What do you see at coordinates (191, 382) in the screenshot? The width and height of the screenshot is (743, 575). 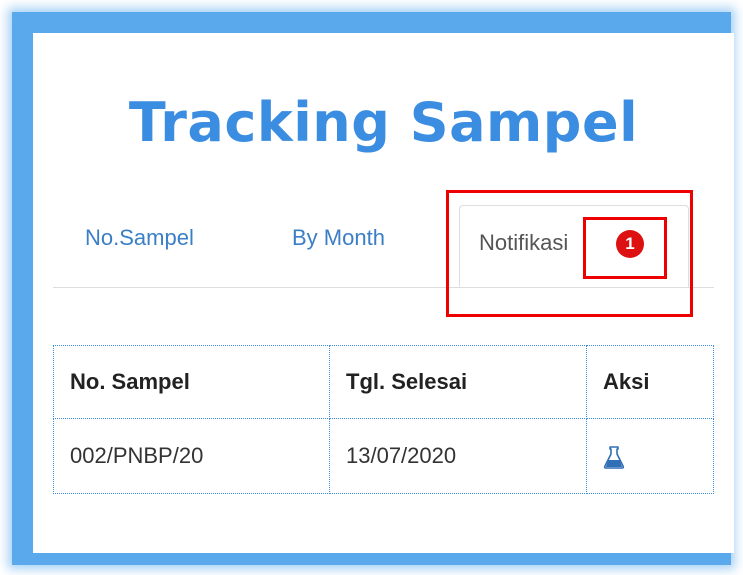 I see `column-header-no-sampel: No. Sampel` at bounding box center [191, 382].